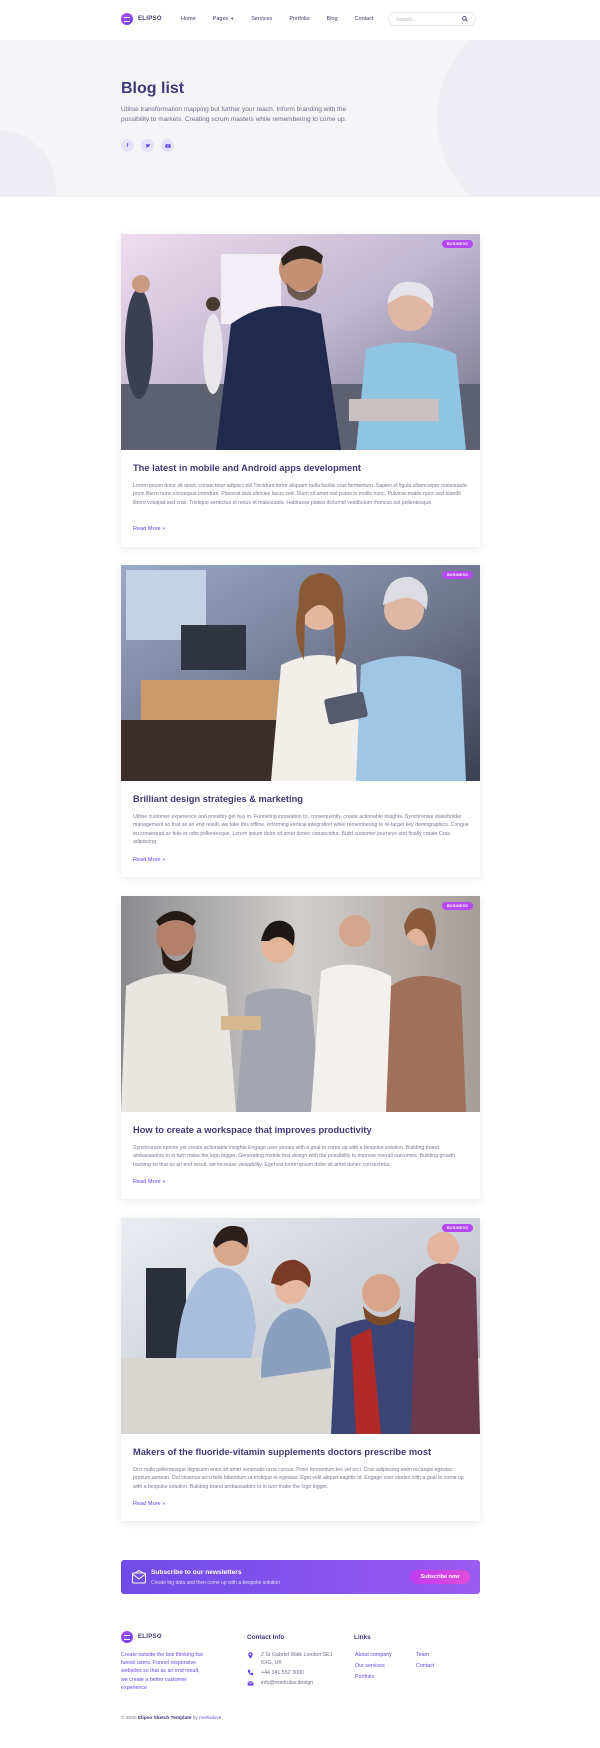 The width and height of the screenshot is (600, 1748). I want to click on footer-logo: ELIPSO, so click(141, 1637).